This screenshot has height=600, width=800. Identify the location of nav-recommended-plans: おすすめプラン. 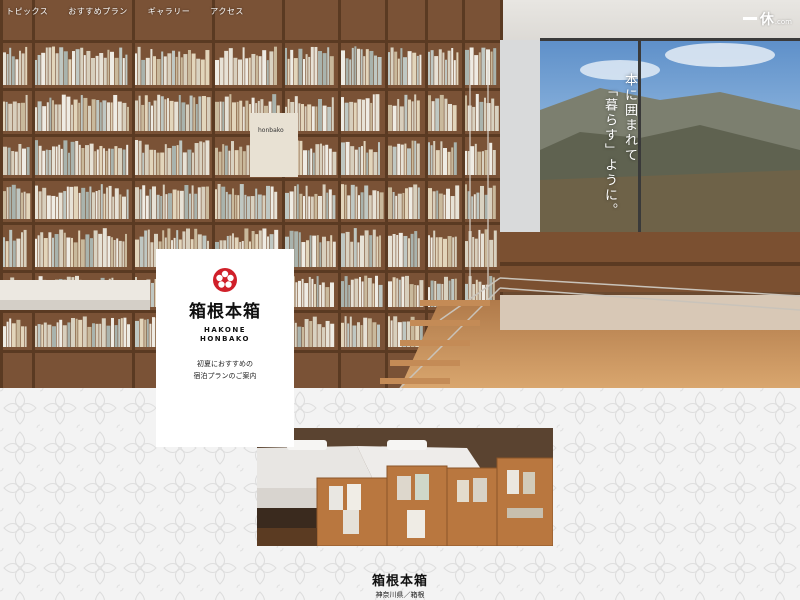
(98, 11).